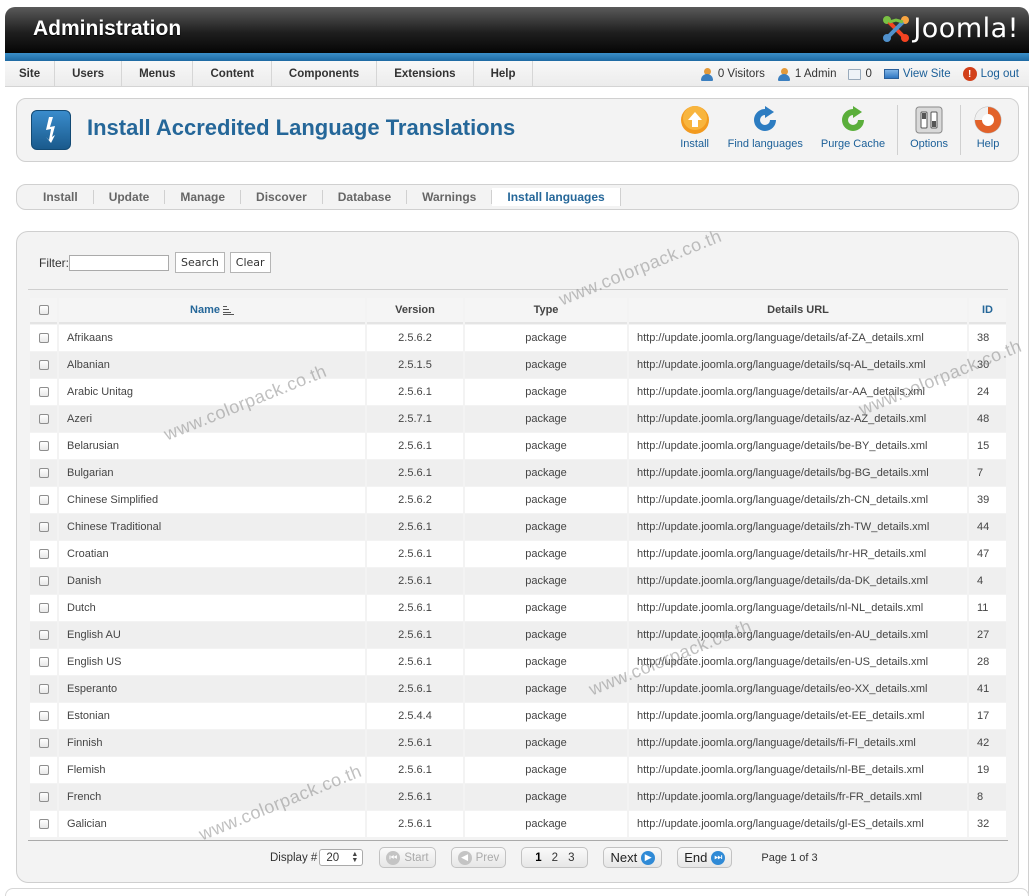  Describe the element at coordinates (450, 197) in the screenshot. I see `tab-warnings: Warnings` at that location.